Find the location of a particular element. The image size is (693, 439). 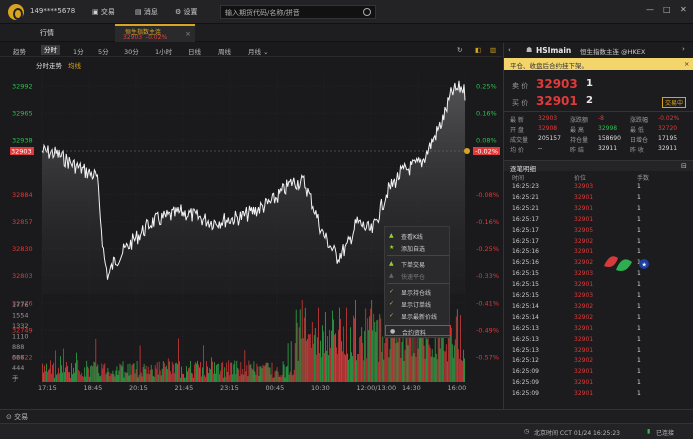

stat-label: 持仓量 is located at coordinates (579, 140).